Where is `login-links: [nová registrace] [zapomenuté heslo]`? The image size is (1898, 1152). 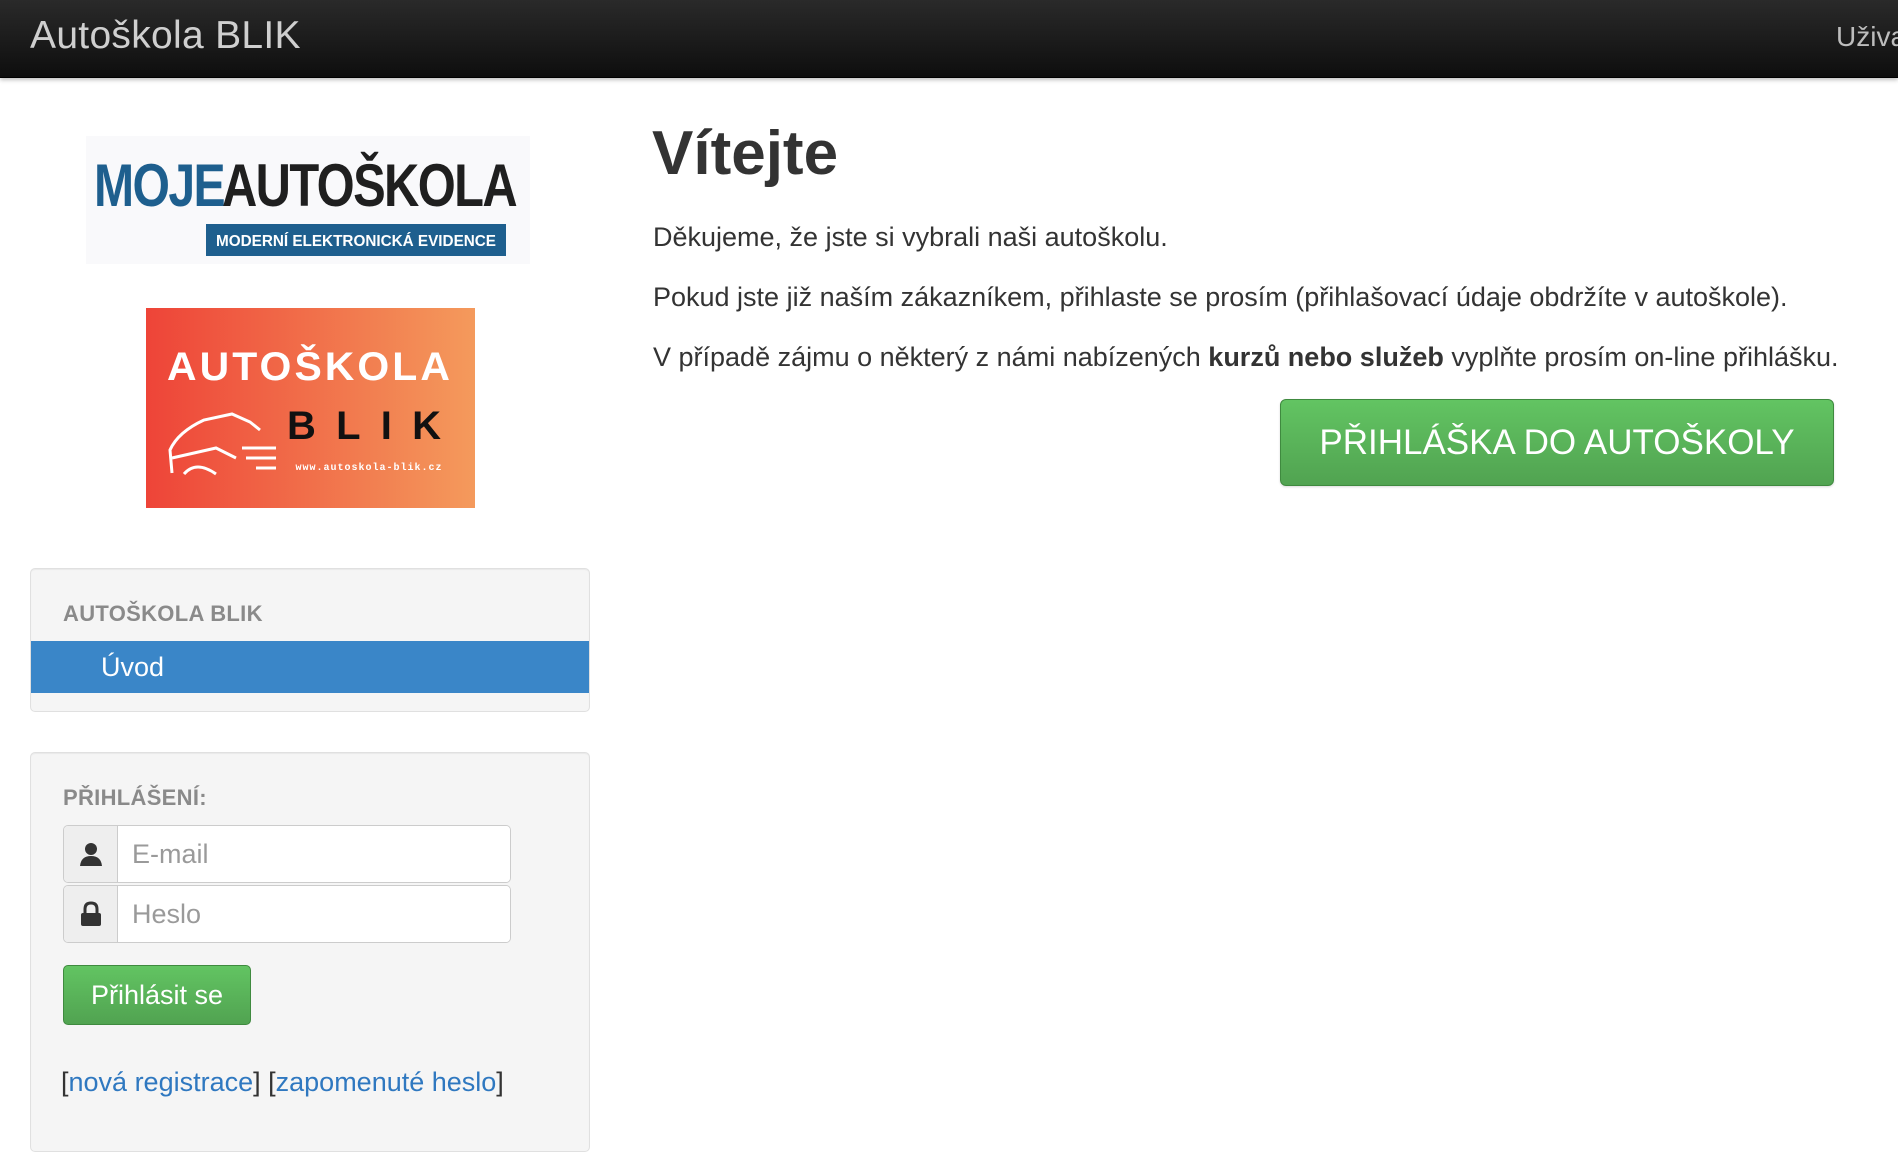
login-links: [nová registrace] [zapomenuté heslo] is located at coordinates (282, 1082).